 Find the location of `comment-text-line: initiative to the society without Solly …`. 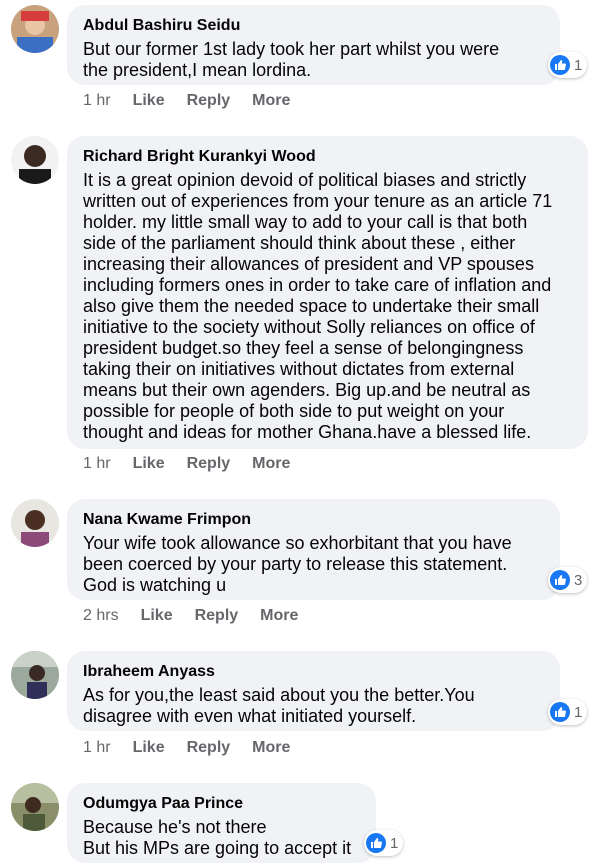

comment-text-line: initiative to the society without Solly … is located at coordinates (309, 327).